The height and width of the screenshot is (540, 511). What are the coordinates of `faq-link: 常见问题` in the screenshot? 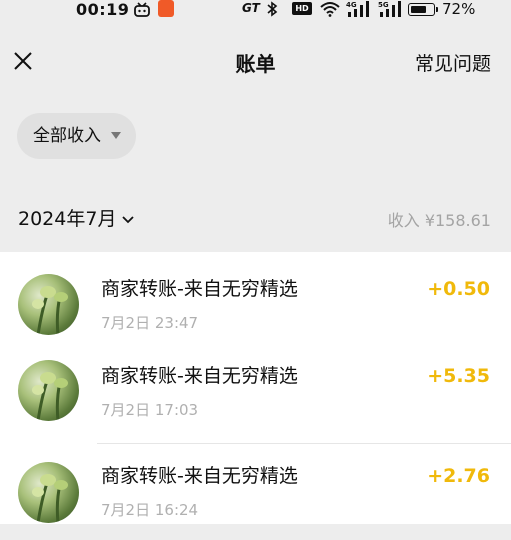 It's located at (453, 62).